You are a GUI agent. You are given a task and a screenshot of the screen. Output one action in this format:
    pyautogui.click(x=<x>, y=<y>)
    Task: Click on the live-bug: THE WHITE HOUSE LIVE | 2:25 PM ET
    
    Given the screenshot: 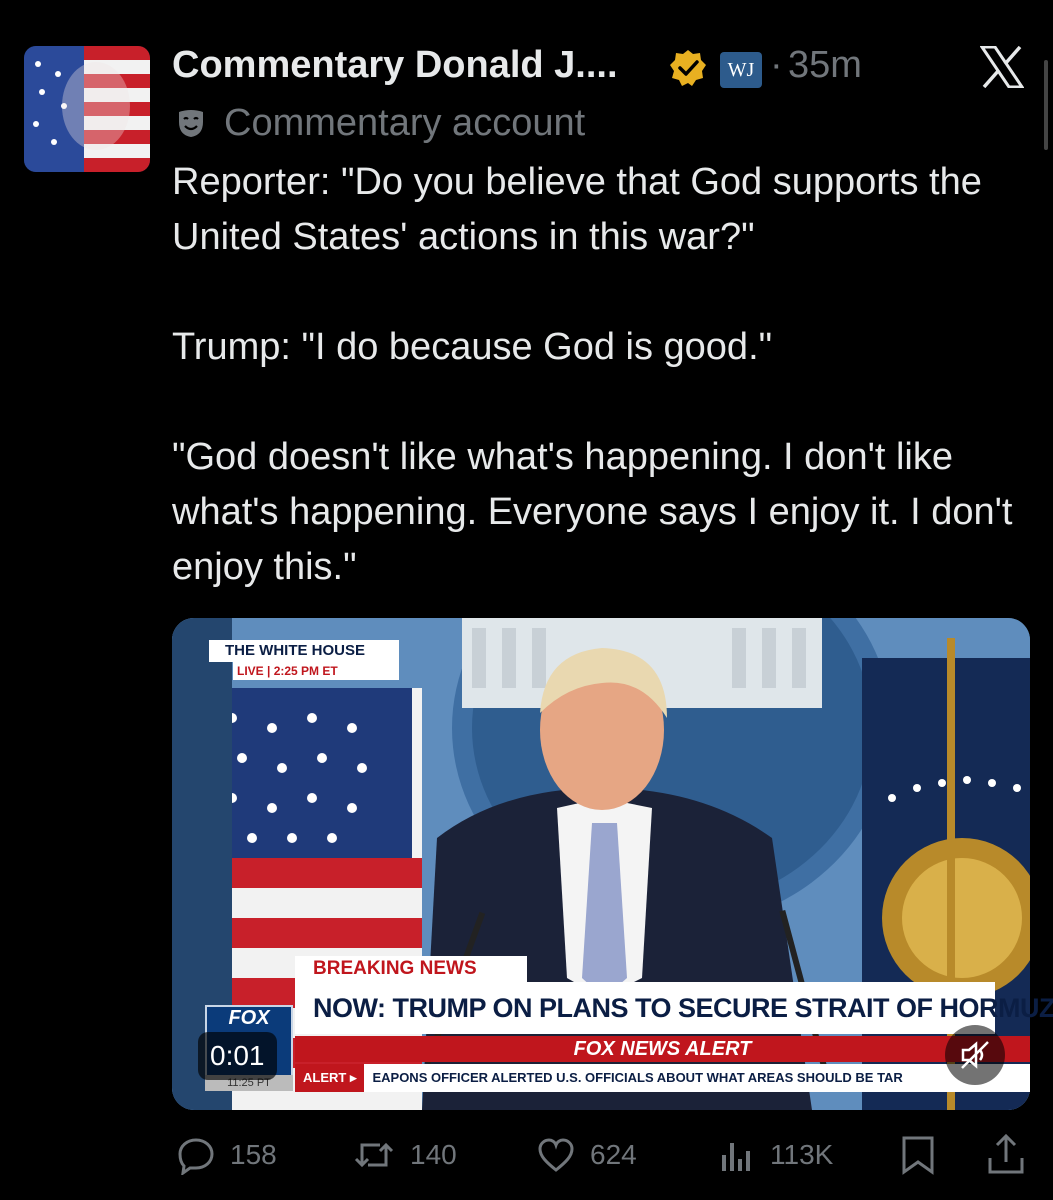 What is the action you would take?
    pyautogui.click(x=304, y=661)
    